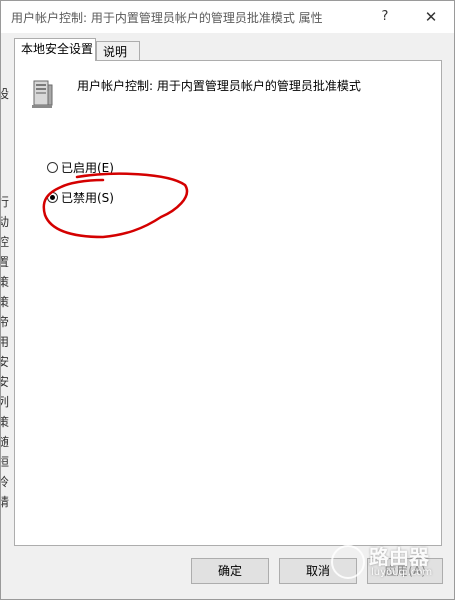  What do you see at coordinates (167, 18) in the screenshot?
I see `window-title: 用户帐户控制: 用于内置管理员帐户的管理员批准模式 属性` at bounding box center [167, 18].